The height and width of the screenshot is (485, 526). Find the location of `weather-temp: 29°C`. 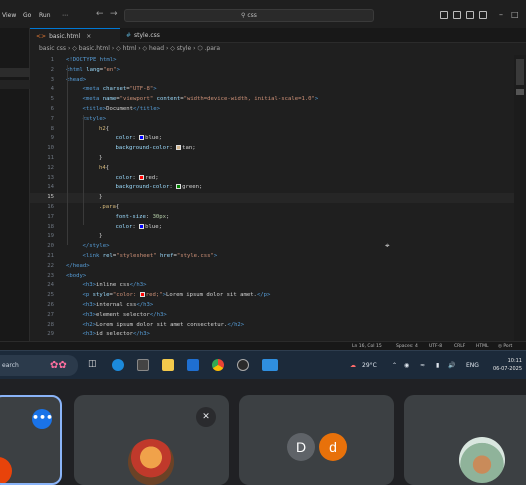

weather-temp: 29°C is located at coordinates (369, 365).